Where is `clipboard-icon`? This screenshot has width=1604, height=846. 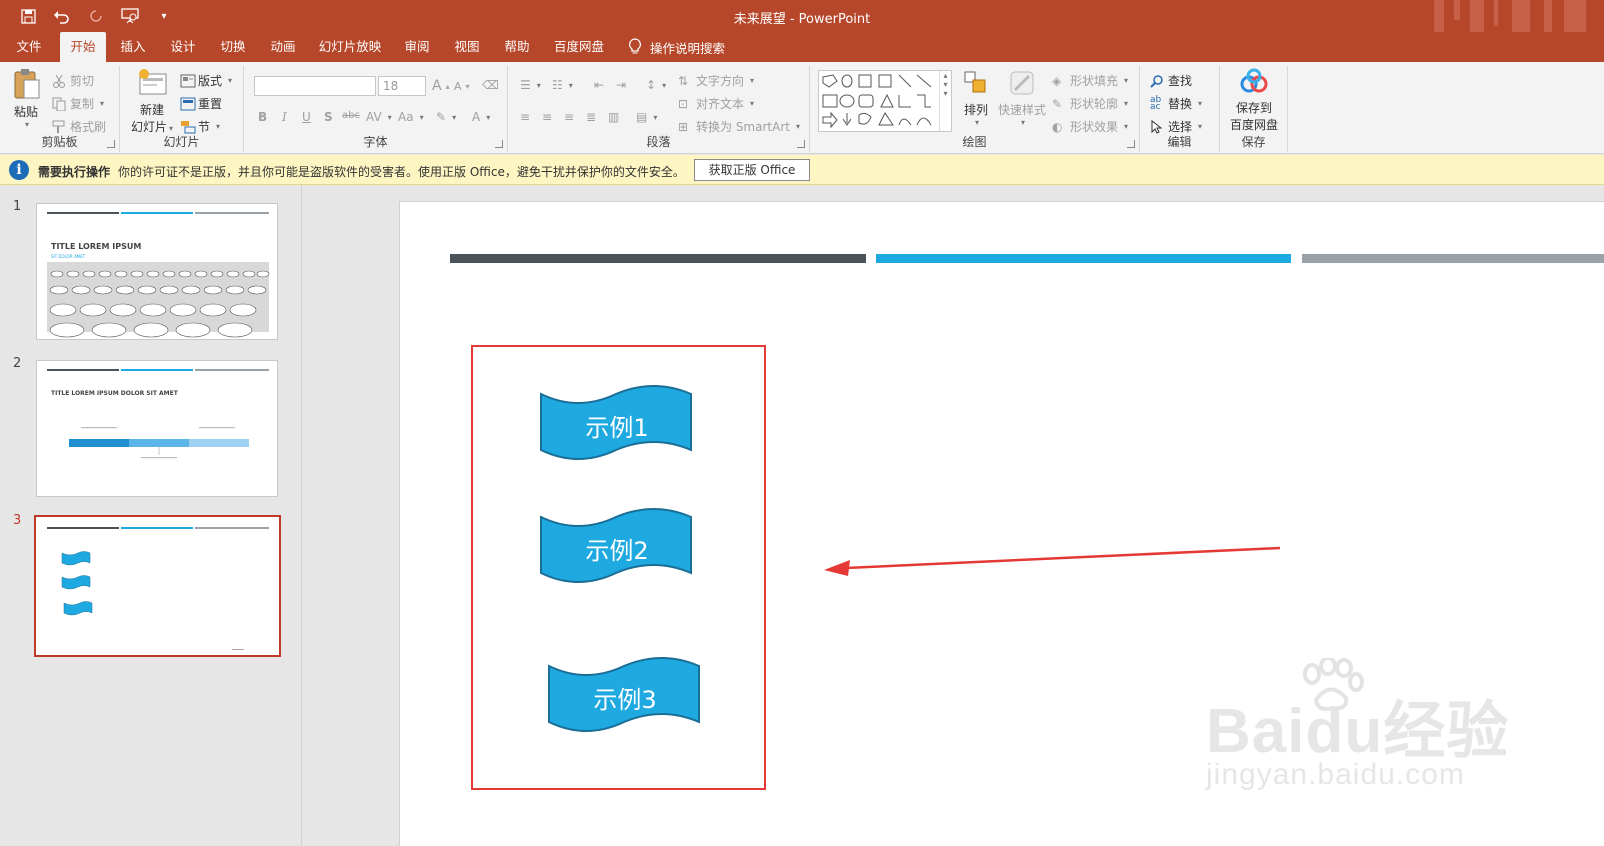
clipboard-icon is located at coordinates (27, 84).